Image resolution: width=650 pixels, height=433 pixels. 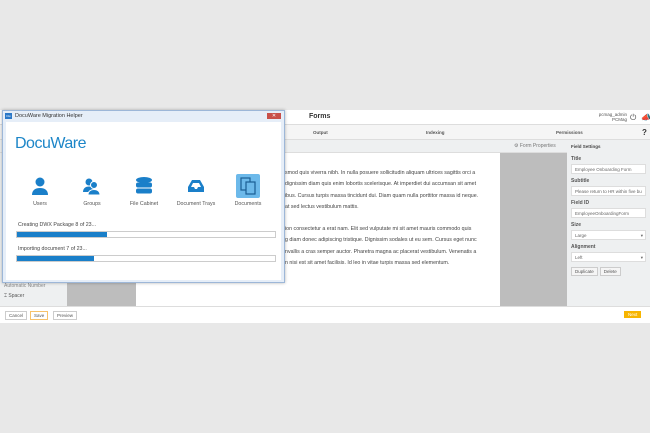 What do you see at coordinates (610, 271) in the screenshot?
I see `delete-button: Delete` at bounding box center [610, 271].